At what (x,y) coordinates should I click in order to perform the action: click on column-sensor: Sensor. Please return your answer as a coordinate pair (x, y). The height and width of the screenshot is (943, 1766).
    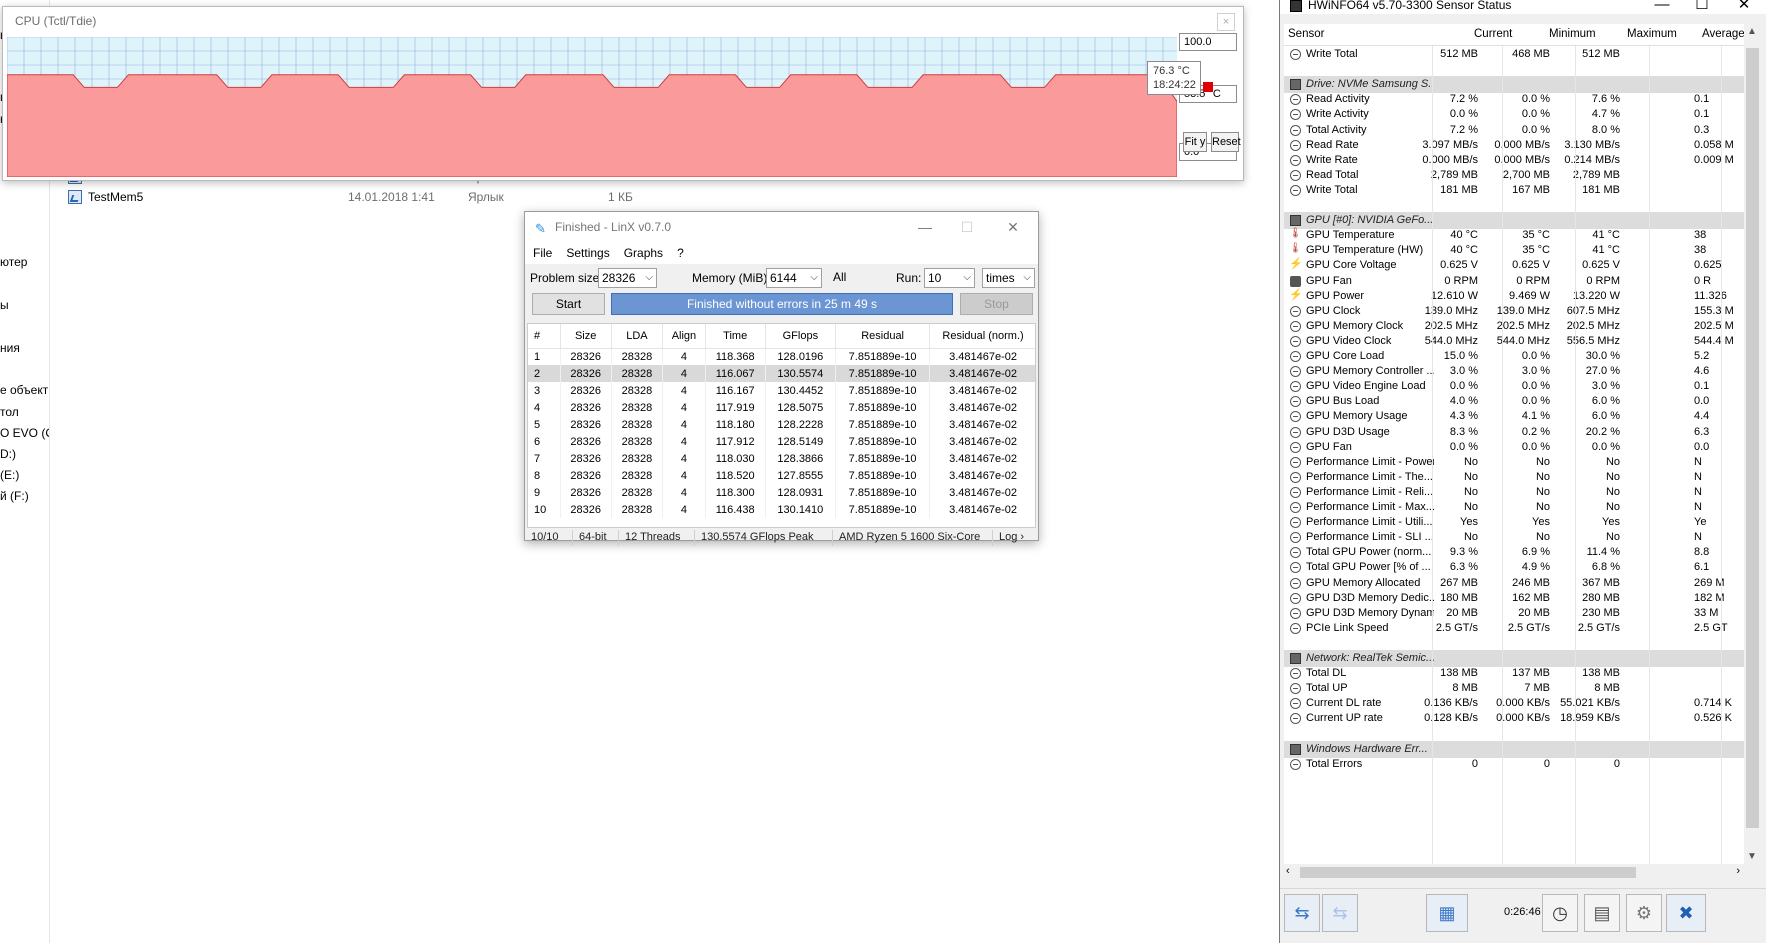
    Looking at the image, I should click on (1306, 34).